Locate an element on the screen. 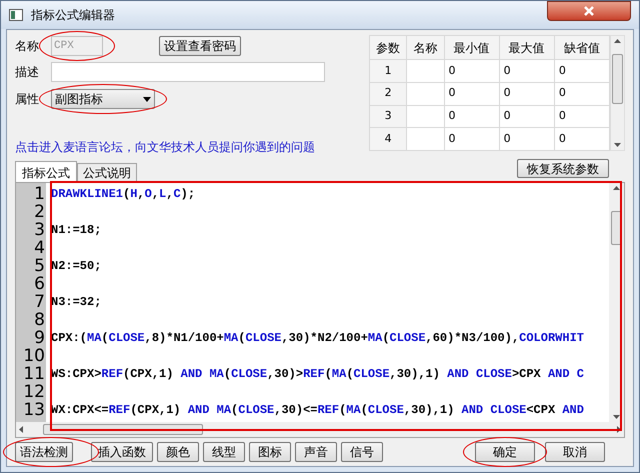 This screenshot has width=640, height=473. tool-button: 插入函数 is located at coordinates (122, 452).